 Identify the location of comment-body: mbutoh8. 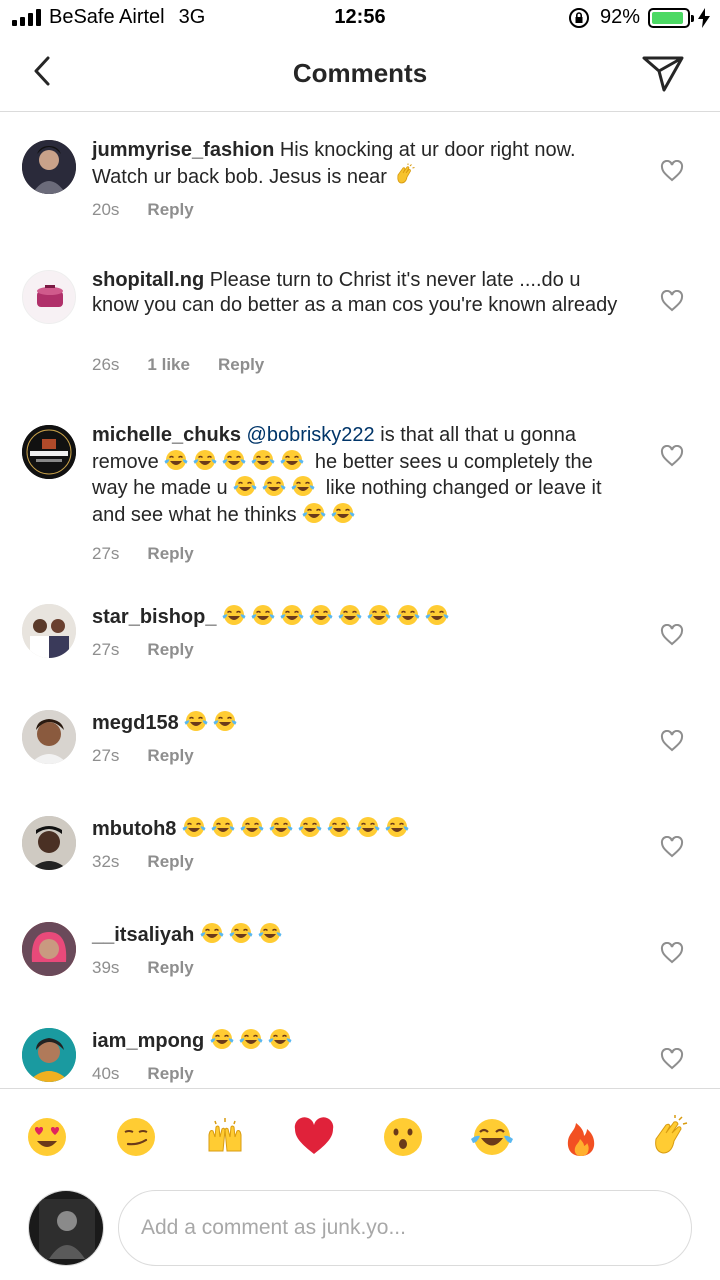
(362, 828).